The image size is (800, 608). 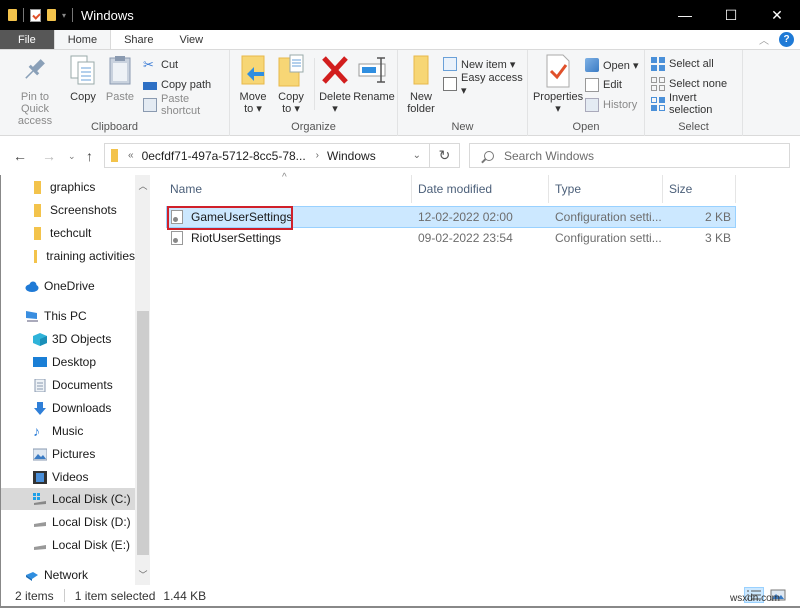 What do you see at coordinates (74, 454) in the screenshot?
I see `nav-item-label: Pictures` at bounding box center [74, 454].